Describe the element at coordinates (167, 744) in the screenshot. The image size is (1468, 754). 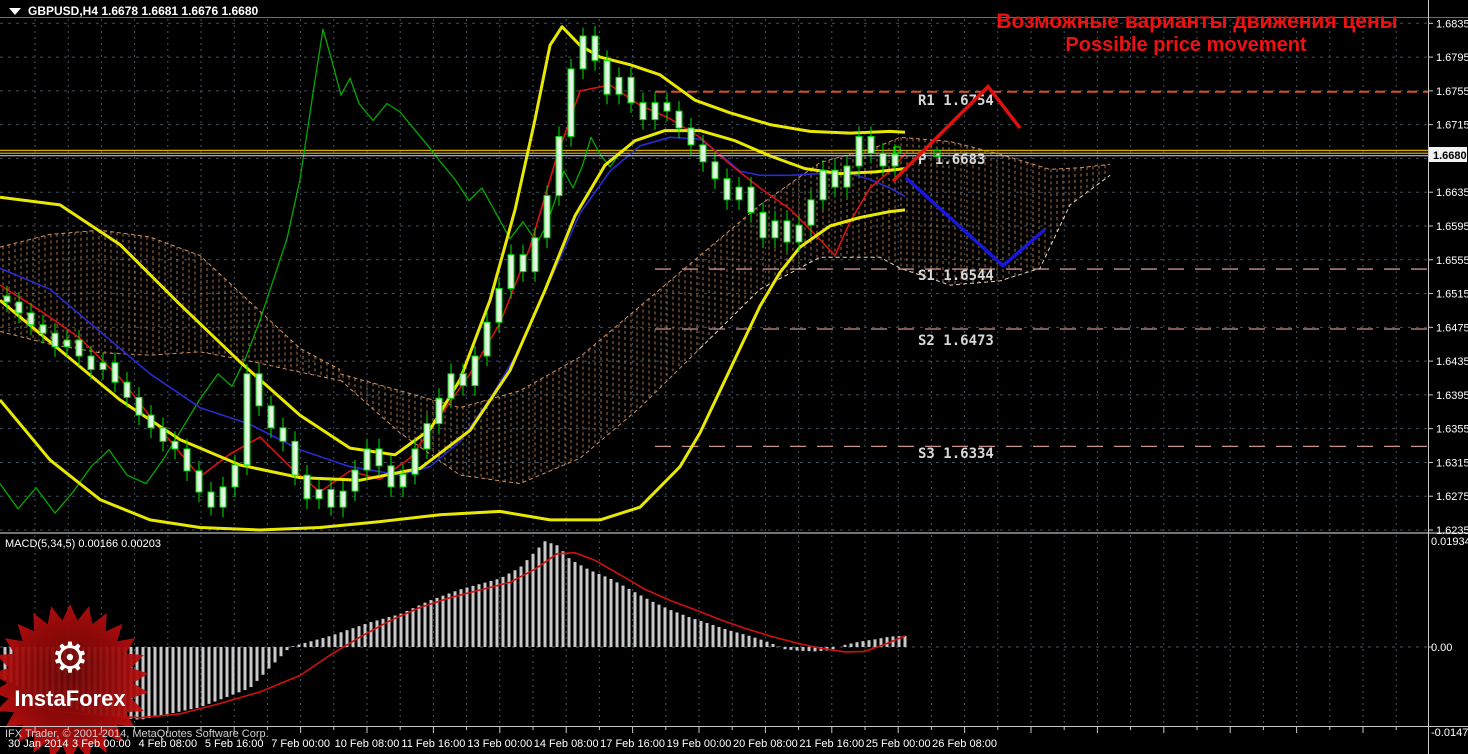
I see `time-axis-label: 4 Feb 08:00` at that location.